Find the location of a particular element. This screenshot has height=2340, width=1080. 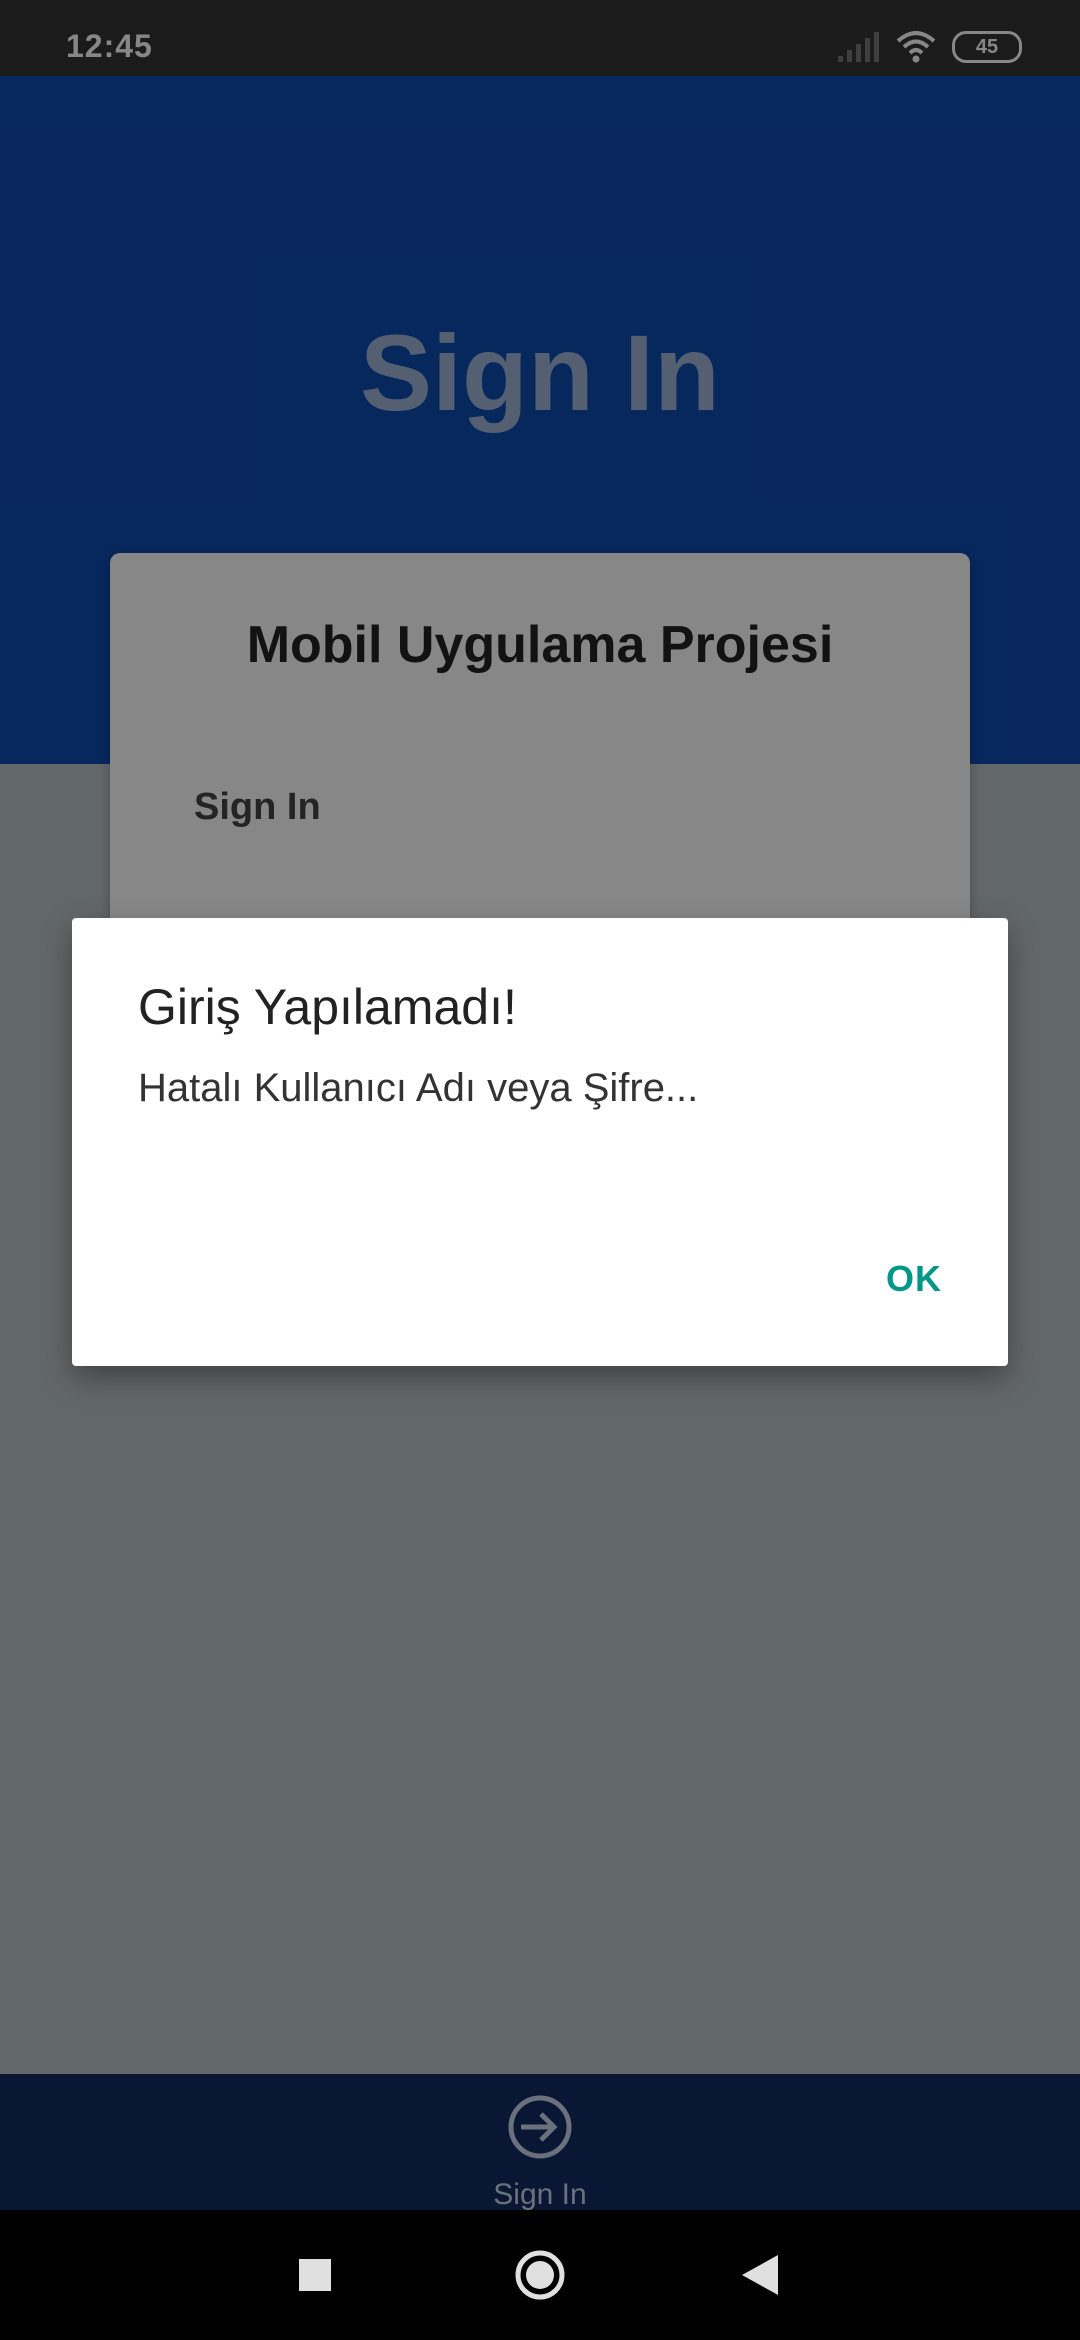

recents-button is located at coordinates (315, 2275).